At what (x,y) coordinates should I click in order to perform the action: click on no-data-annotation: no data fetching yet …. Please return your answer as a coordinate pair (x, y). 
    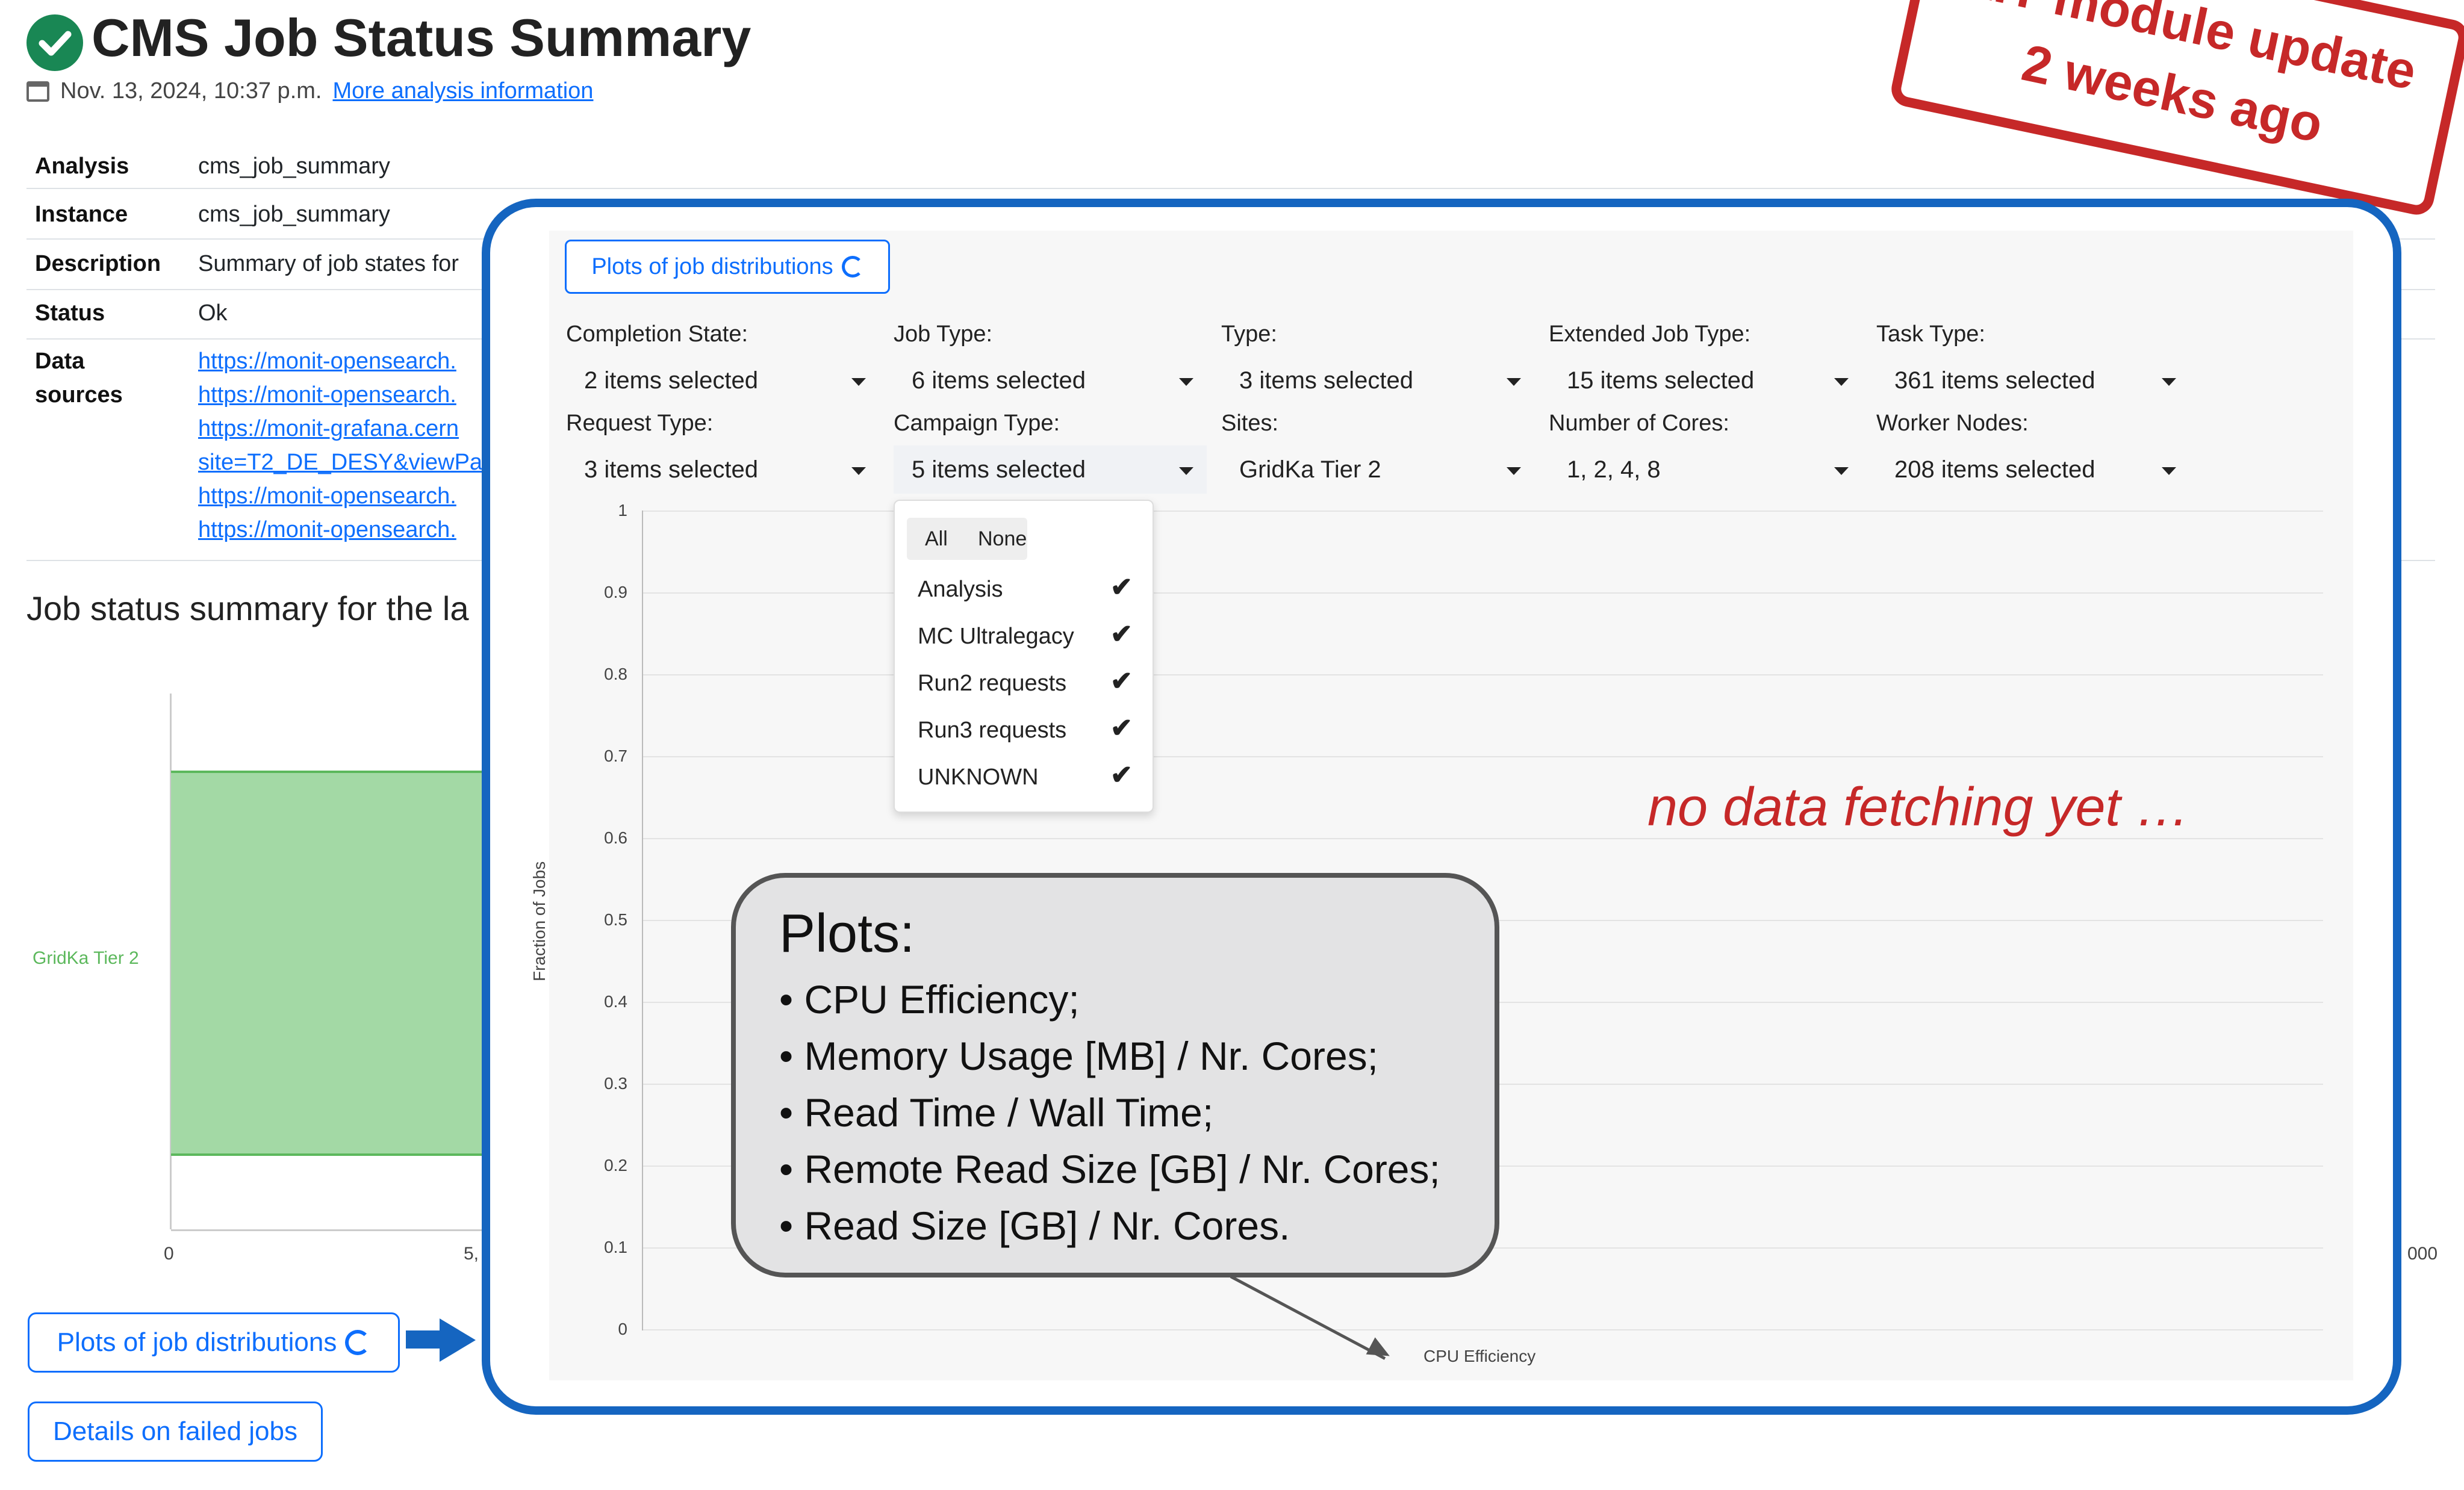
    Looking at the image, I should click on (1919, 807).